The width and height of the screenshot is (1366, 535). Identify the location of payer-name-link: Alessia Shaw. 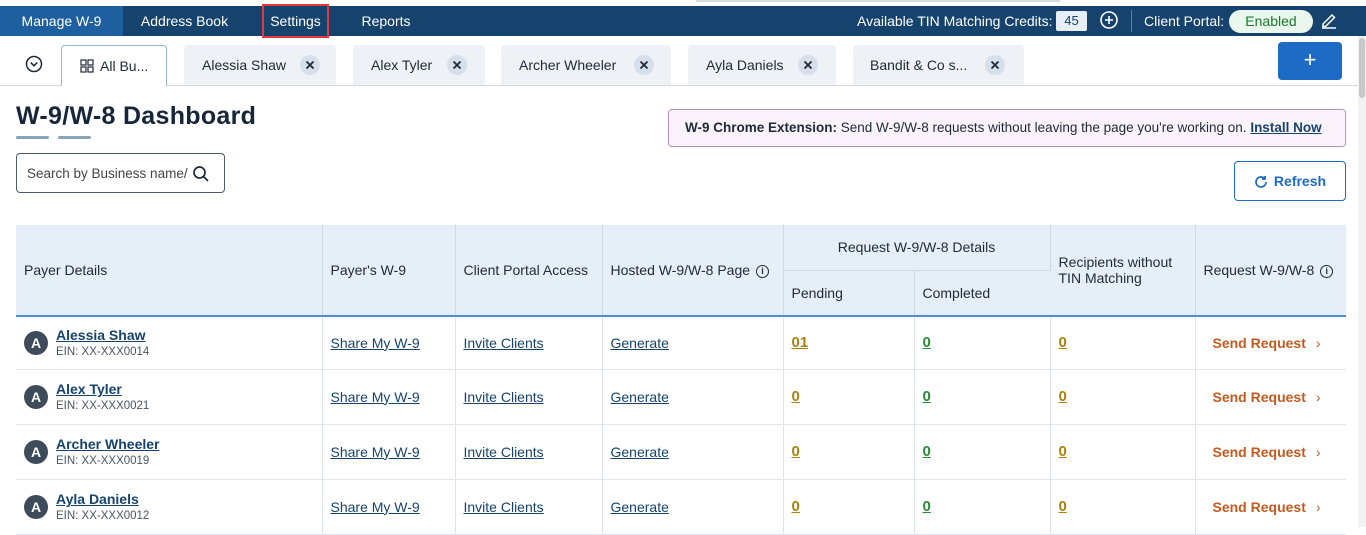
(185, 335).